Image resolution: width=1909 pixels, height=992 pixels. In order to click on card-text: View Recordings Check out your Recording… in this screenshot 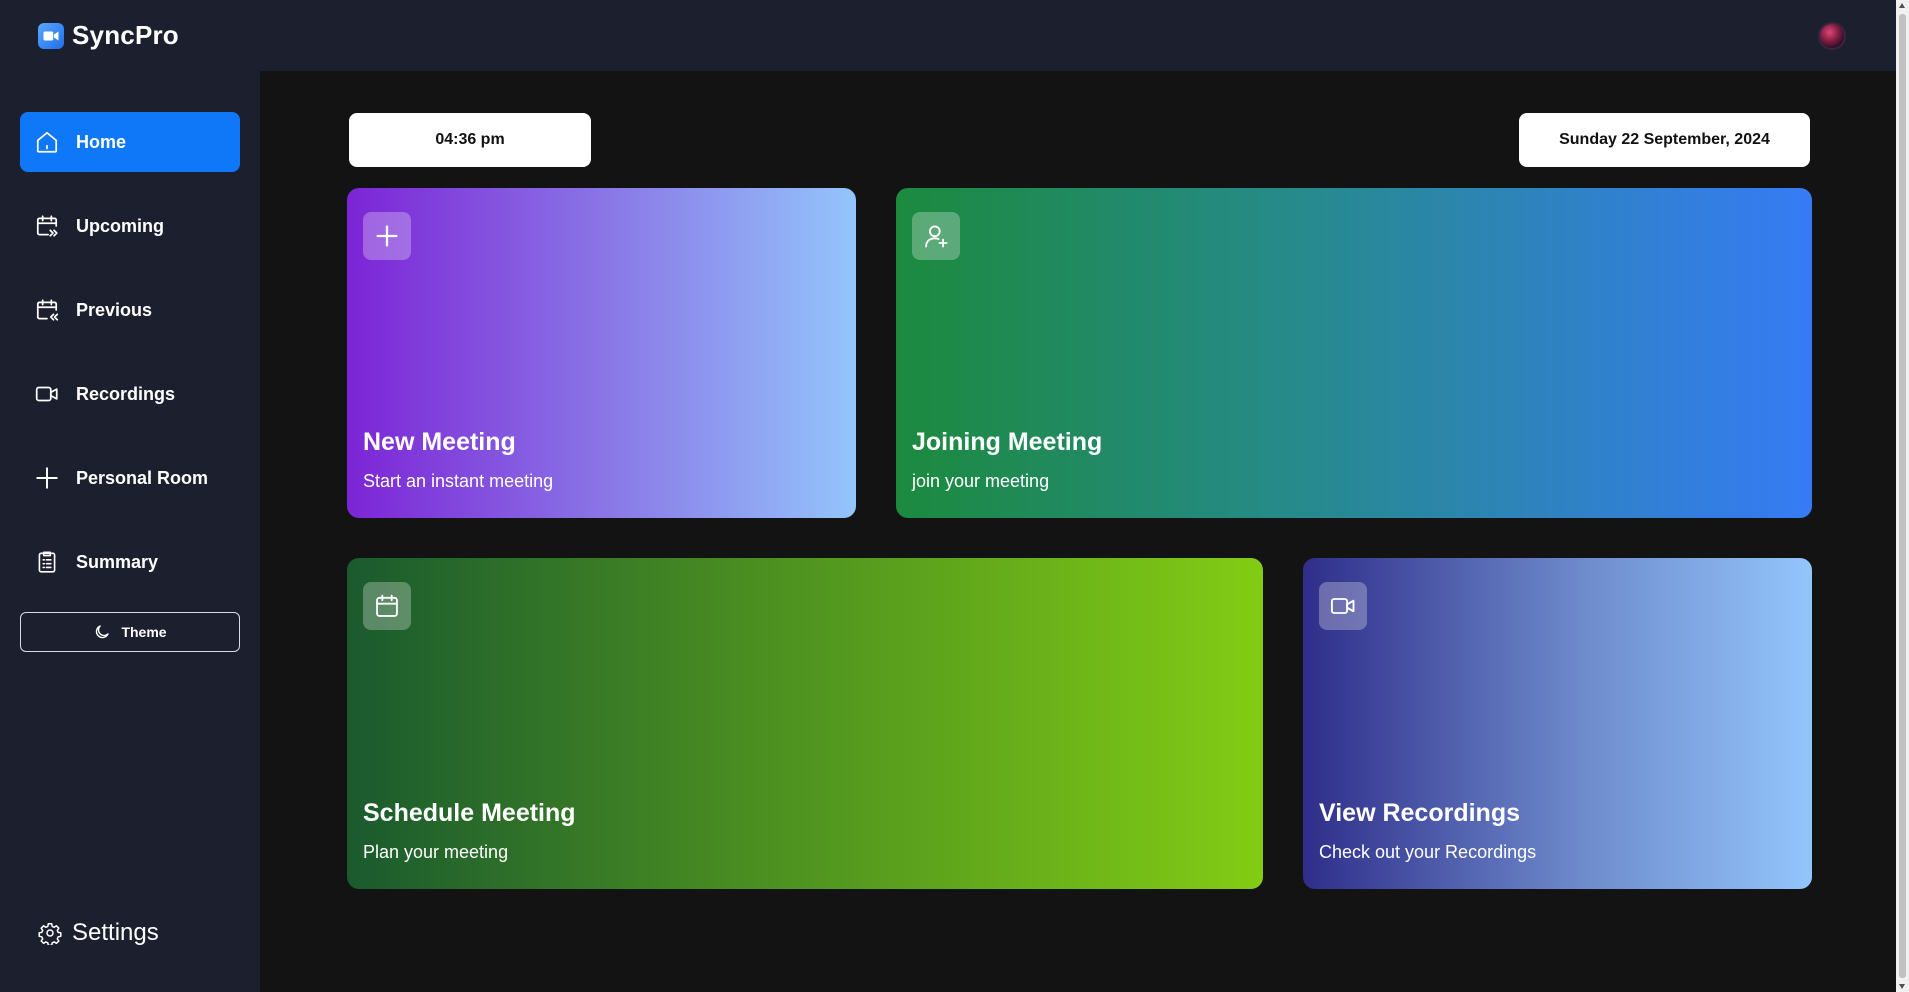, I will do `click(1557, 831)`.